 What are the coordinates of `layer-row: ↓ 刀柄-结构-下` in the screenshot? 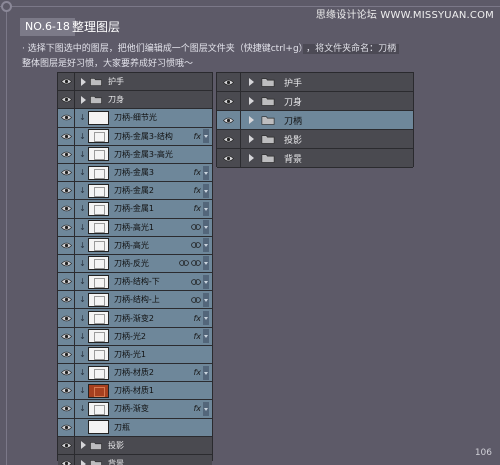 It's located at (135, 282).